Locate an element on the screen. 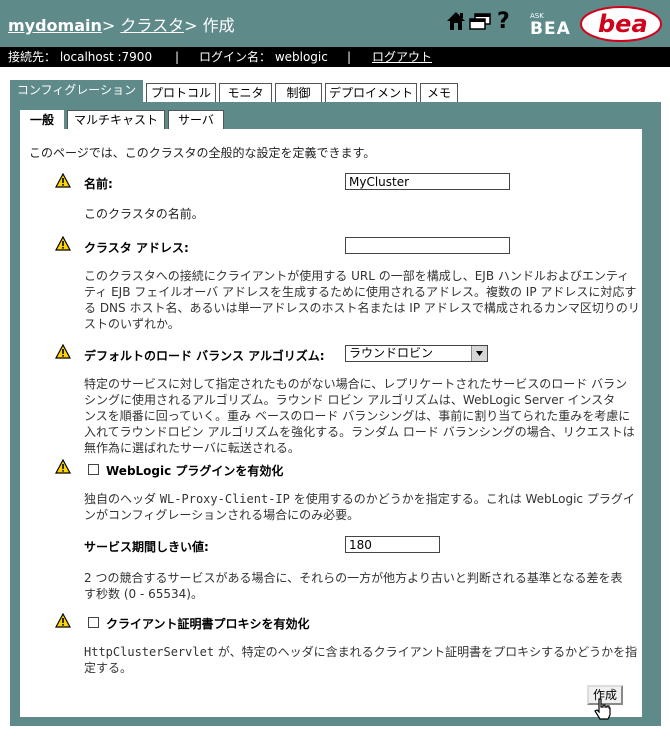 The image size is (670, 749). bea-logo-icon: bea is located at coordinates (621, 24).